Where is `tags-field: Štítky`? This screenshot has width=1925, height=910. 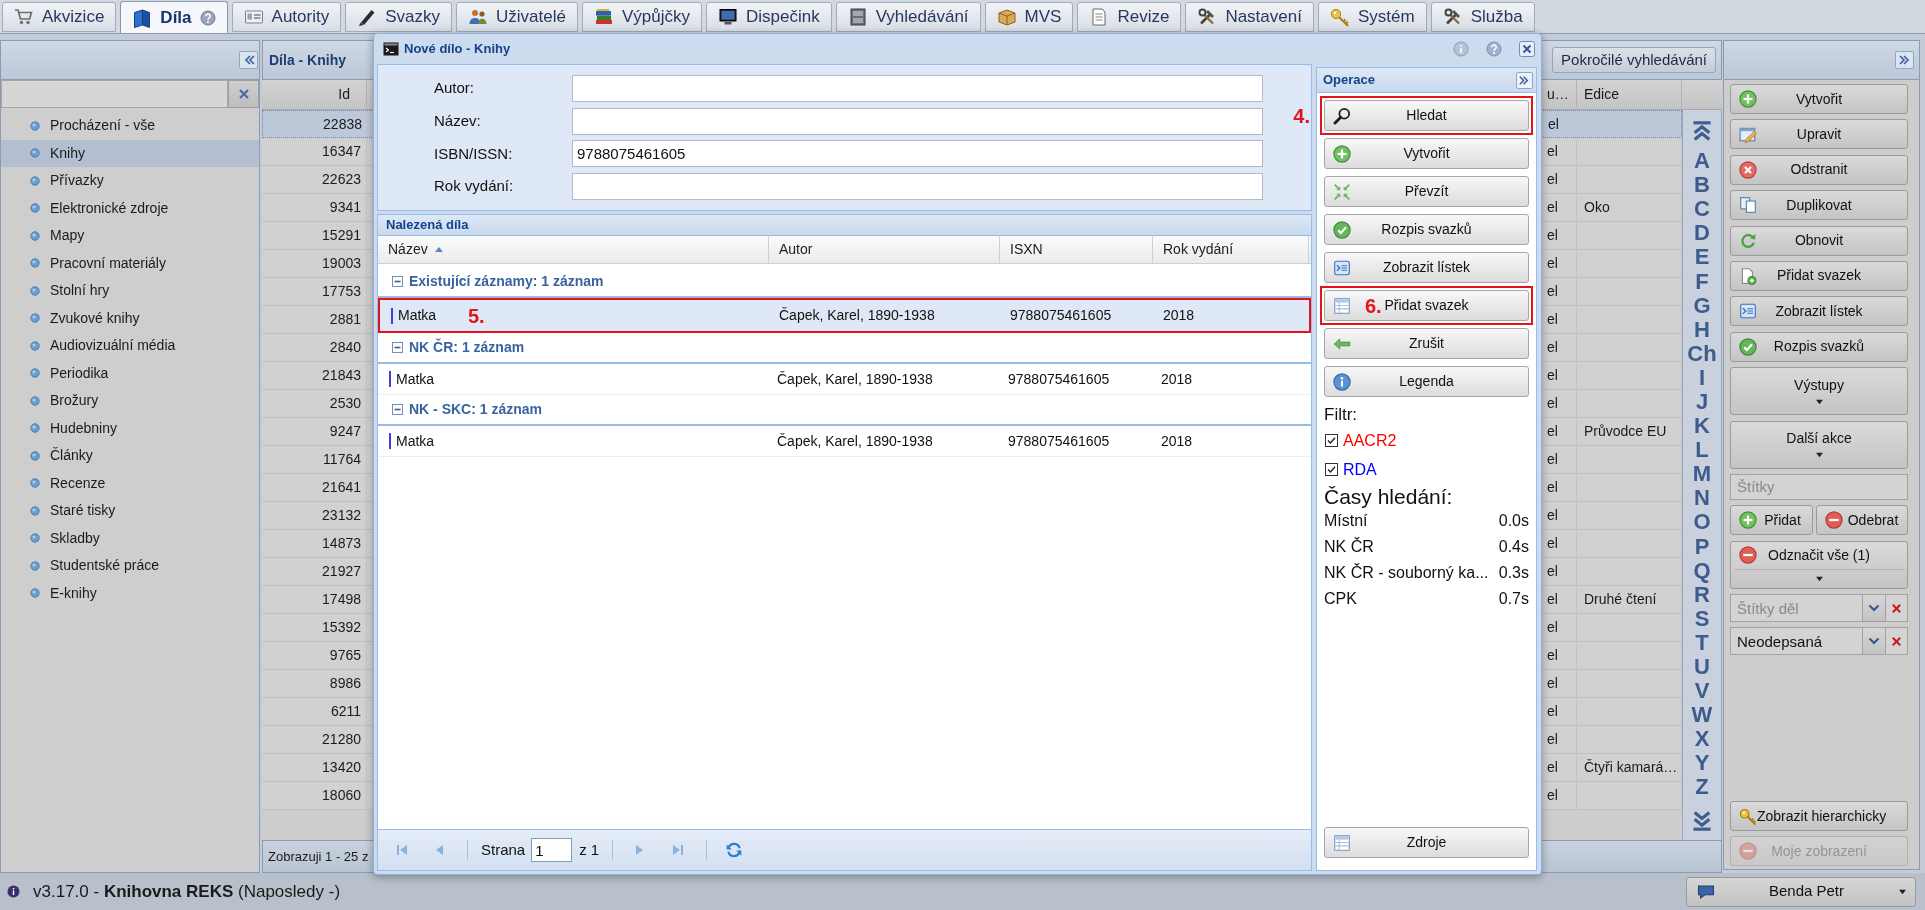
tags-field: Štítky is located at coordinates (1819, 486).